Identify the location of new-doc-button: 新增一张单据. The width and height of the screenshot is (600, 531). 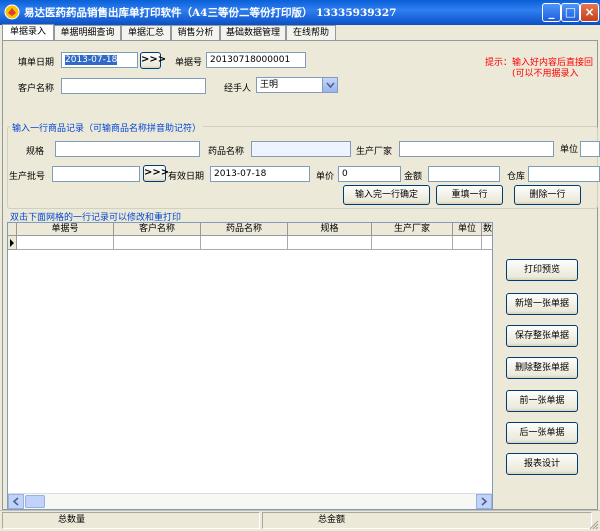
(542, 304).